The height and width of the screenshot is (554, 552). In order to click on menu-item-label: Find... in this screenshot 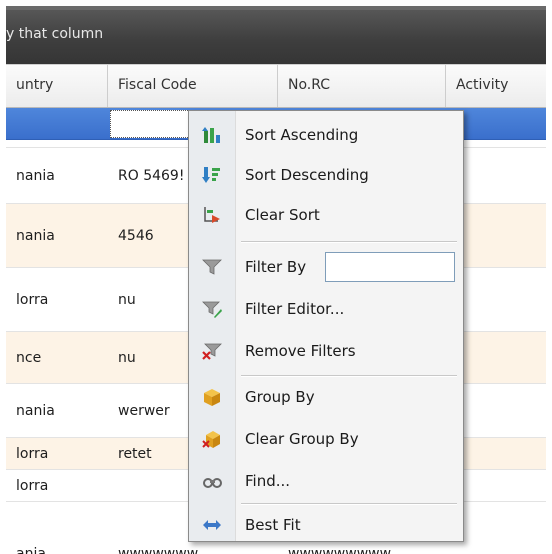, I will do `click(268, 481)`.